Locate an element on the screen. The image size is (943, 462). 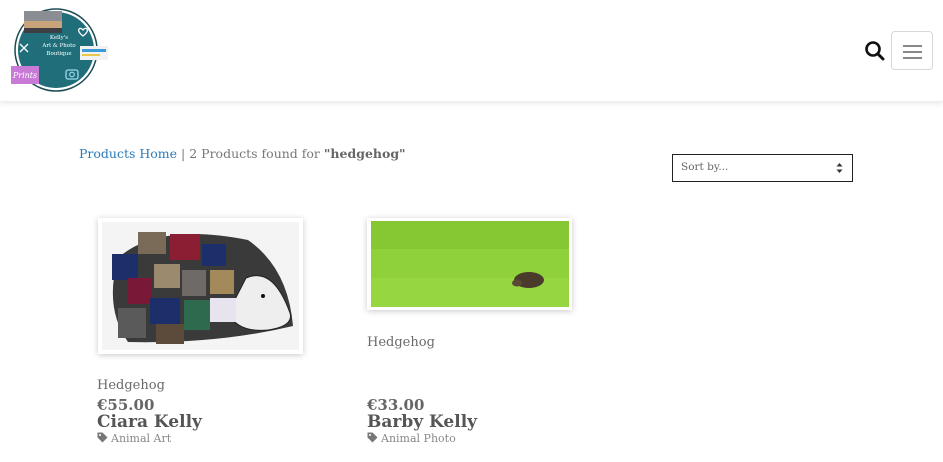
product-image-hedgehog-on-grass is located at coordinates (470, 264).